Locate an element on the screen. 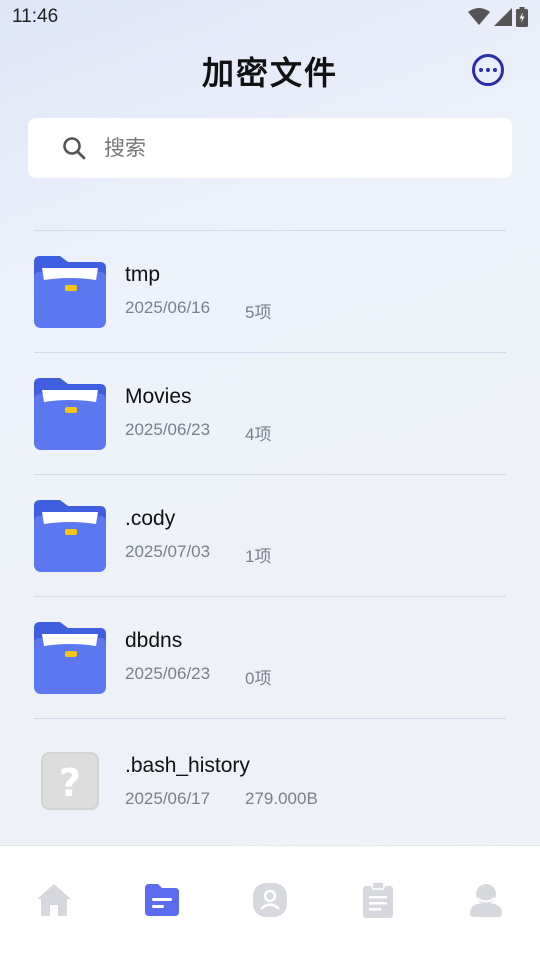 The height and width of the screenshot is (960, 540). status-bar: 11:46 is located at coordinates (270, 17).